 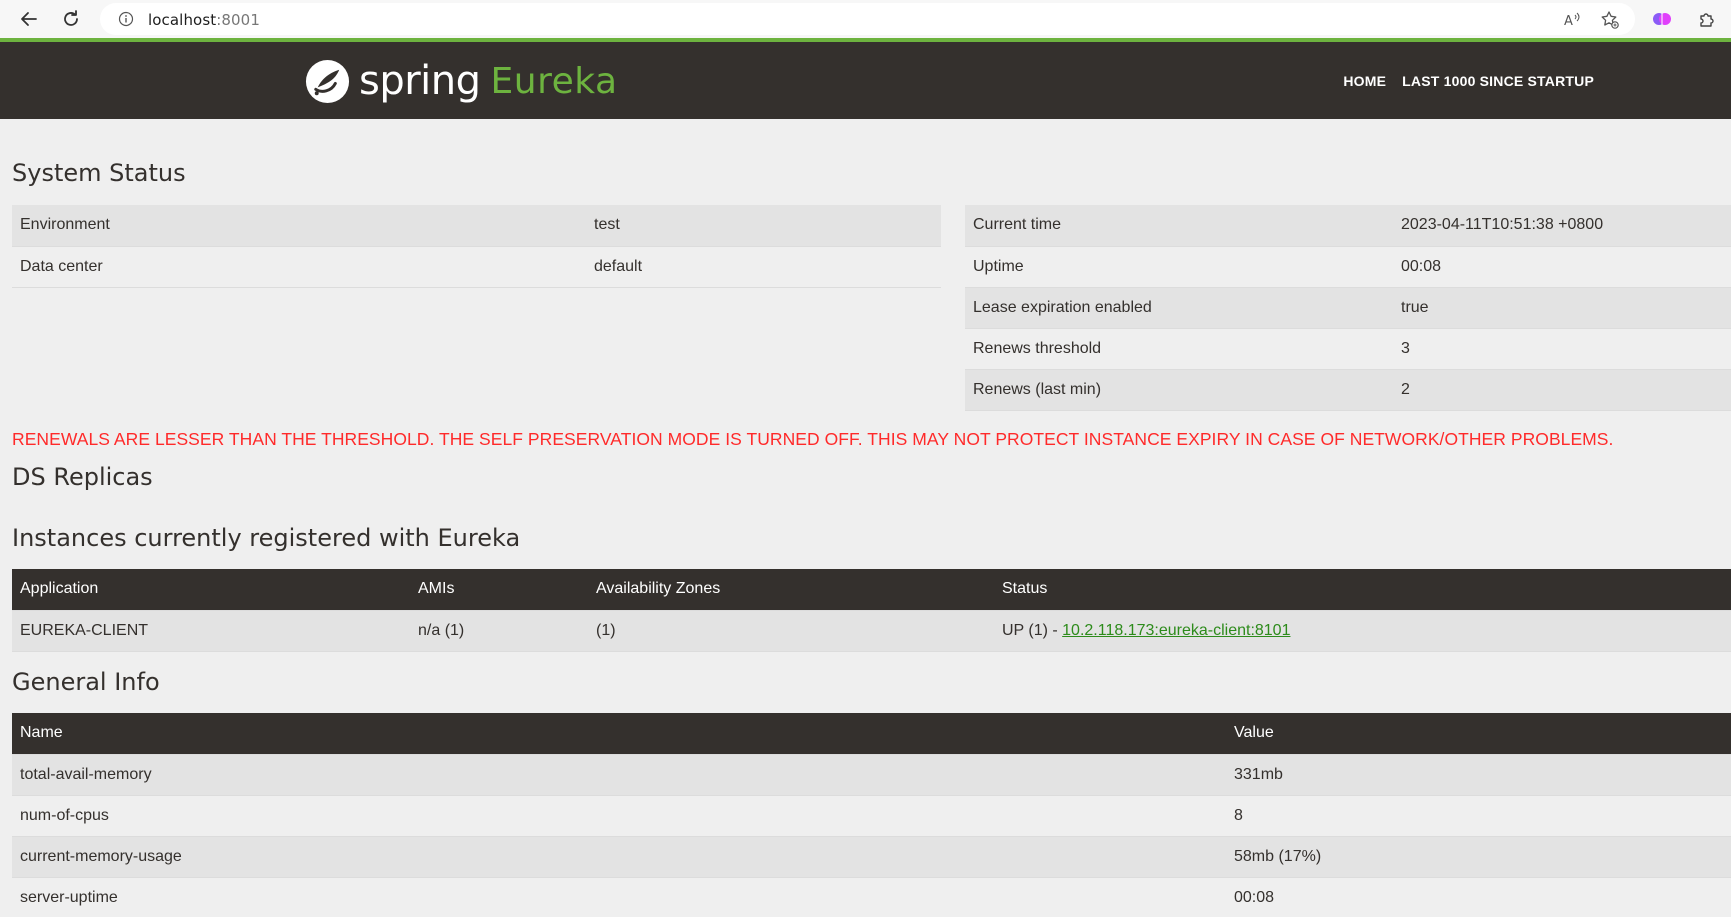 What do you see at coordinates (1498, 81) in the screenshot?
I see `nav-last-1000: LAST 1000 SINCE STARTUP` at bounding box center [1498, 81].